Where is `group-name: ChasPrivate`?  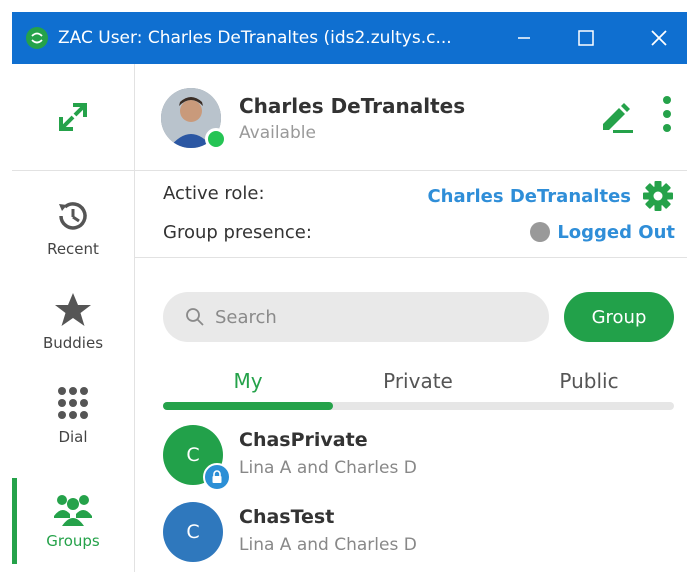 group-name: ChasPrivate is located at coordinates (303, 440).